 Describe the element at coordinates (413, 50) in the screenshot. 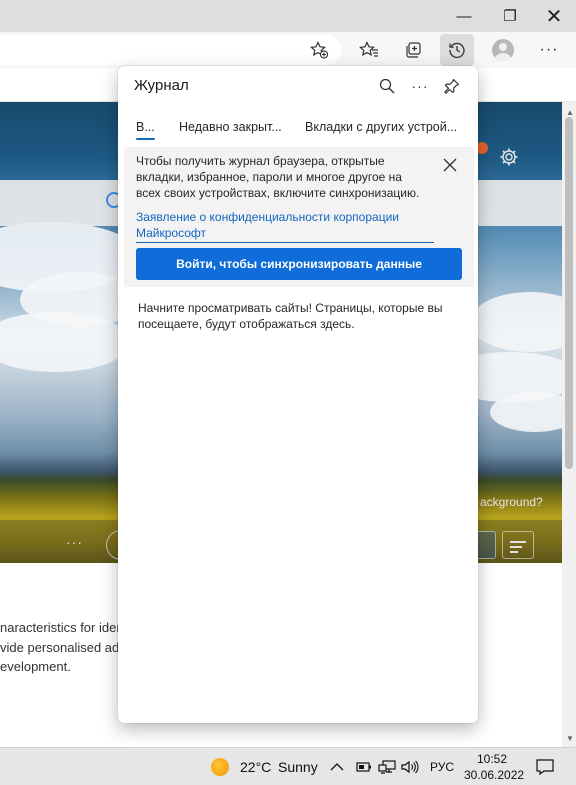

I see `collections-icon` at that location.